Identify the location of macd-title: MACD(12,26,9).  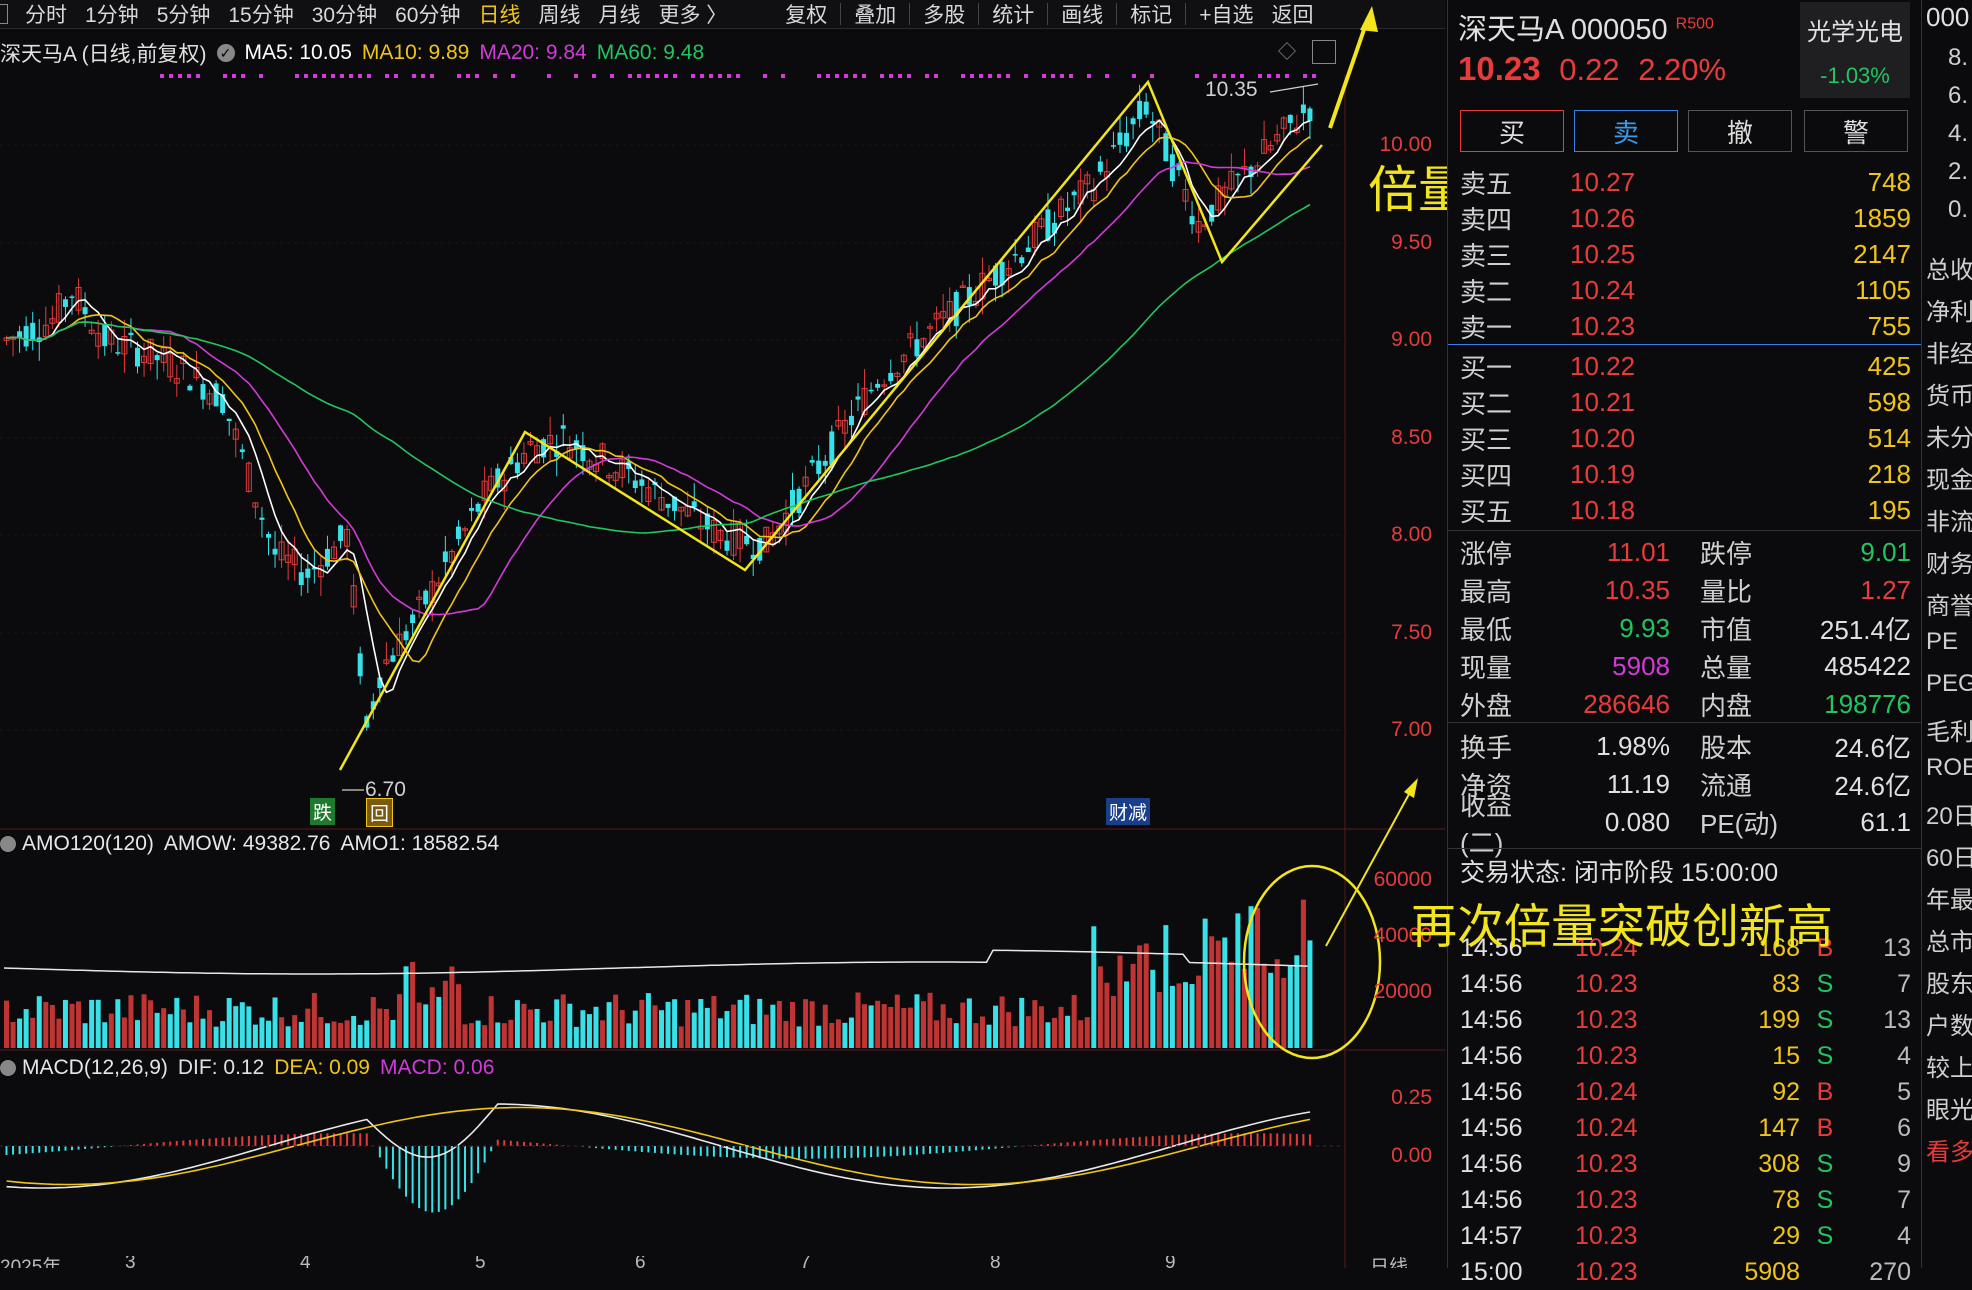
(95, 1067).